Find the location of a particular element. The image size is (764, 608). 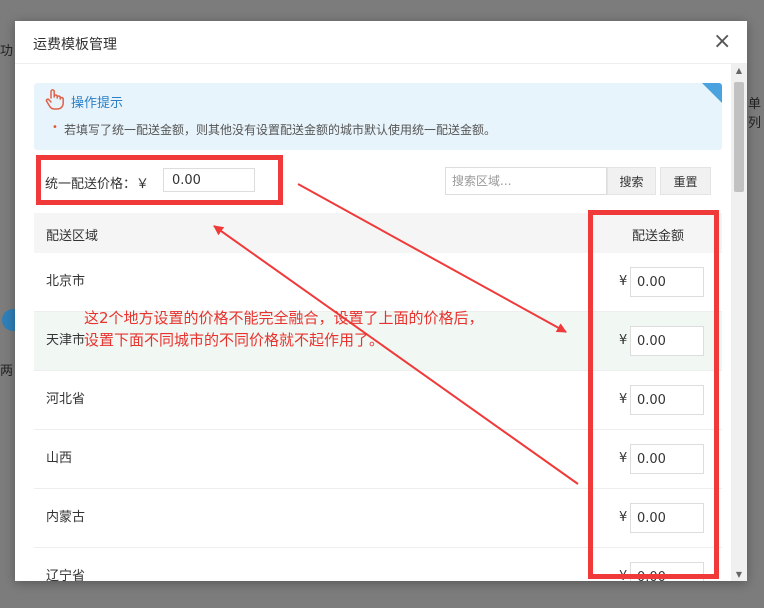

annotation-line-2: 设置下面不同城市的不同价格就不起作用了。 is located at coordinates (234, 340).